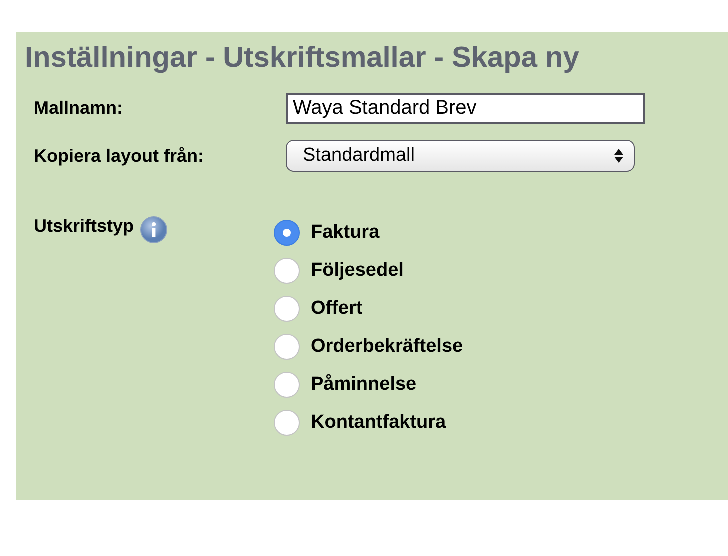 This screenshot has width=728, height=556. I want to click on radio-option: Offert, so click(369, 309).